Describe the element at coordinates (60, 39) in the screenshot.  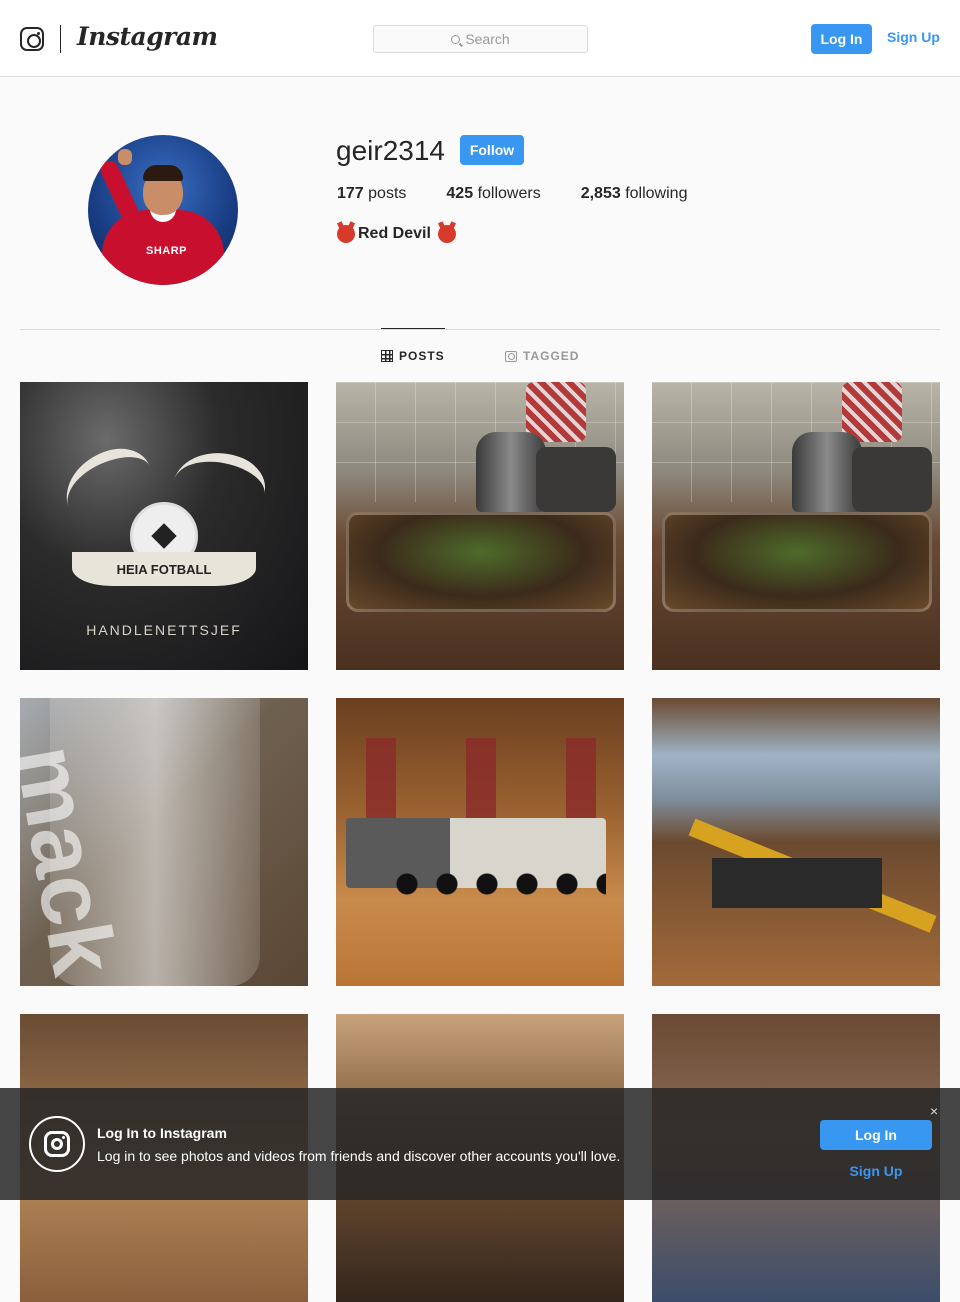
I see `logo-divider` at that location.